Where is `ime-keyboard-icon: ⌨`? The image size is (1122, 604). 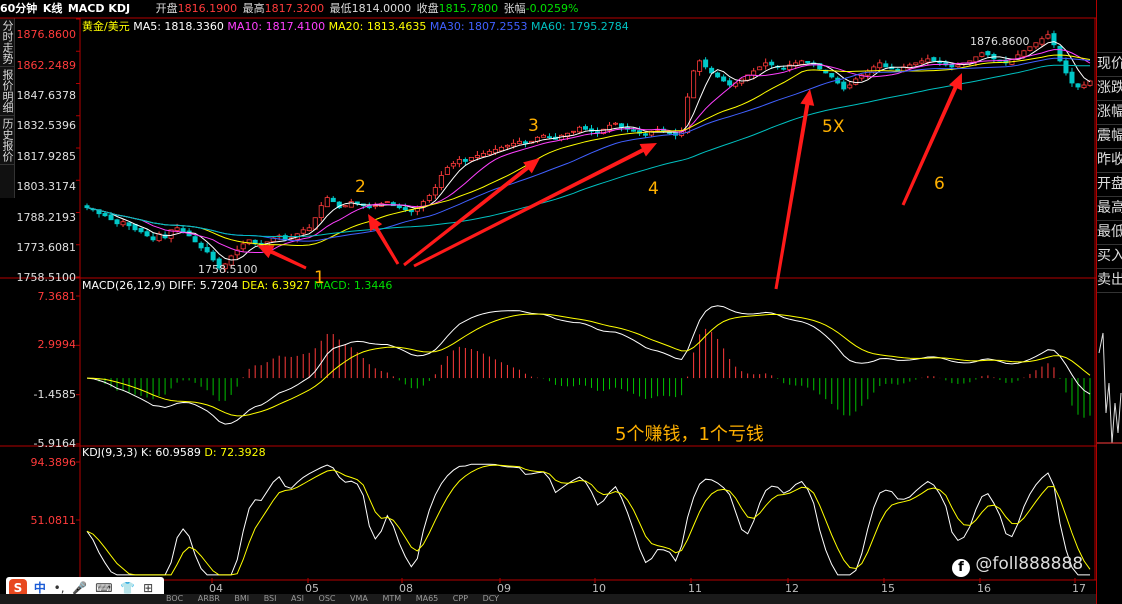 ime-keyboard-icon: ⌨ is located at coordinates (103, 588).